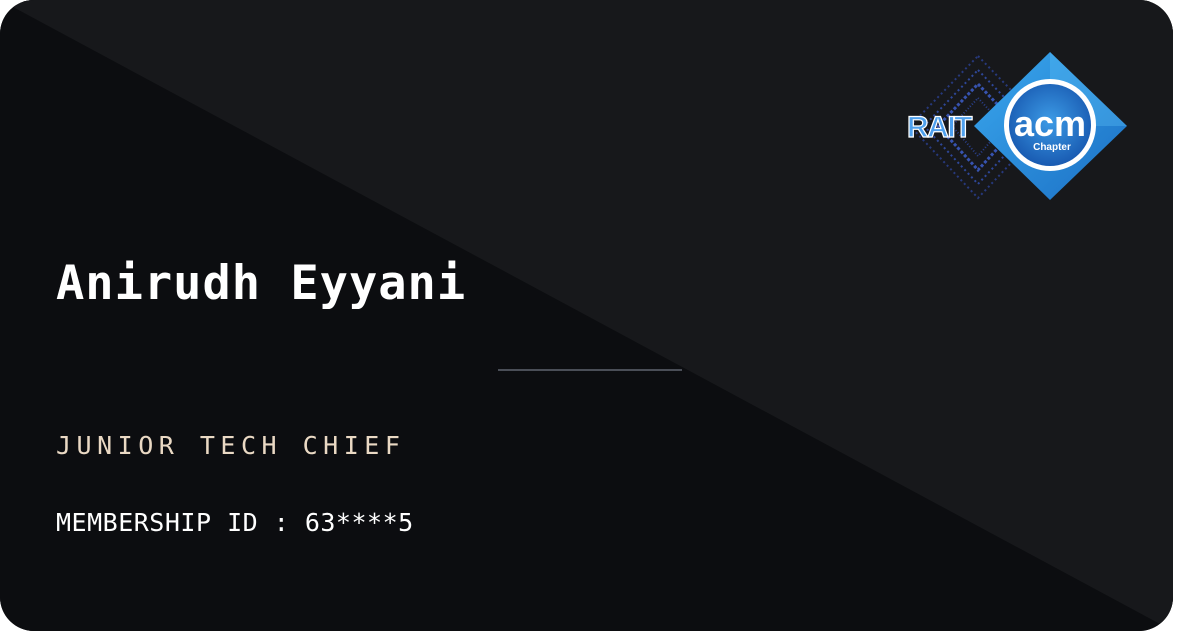 This screenshot has height=631, width=1177. I want to click on logo-rait-text: RAIT, so click(939, 127).